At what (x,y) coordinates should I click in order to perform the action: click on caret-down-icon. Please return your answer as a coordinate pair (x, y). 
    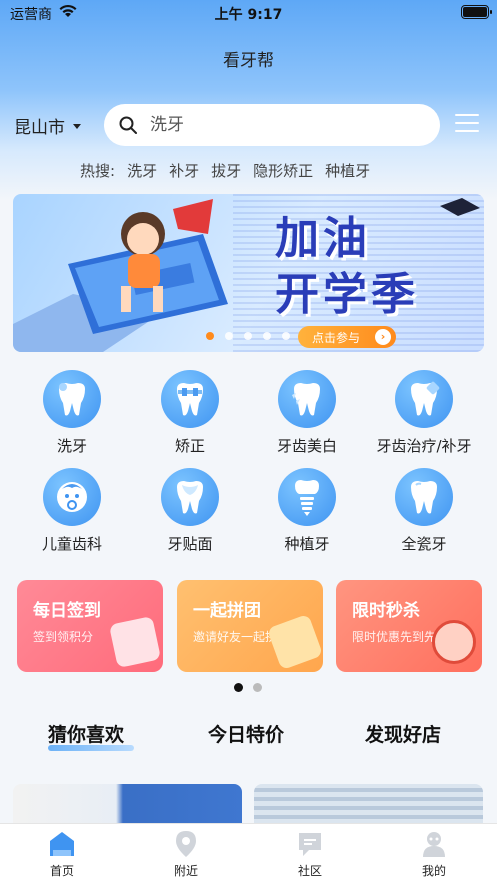
    Looking at the image, I should click on (77, 126).